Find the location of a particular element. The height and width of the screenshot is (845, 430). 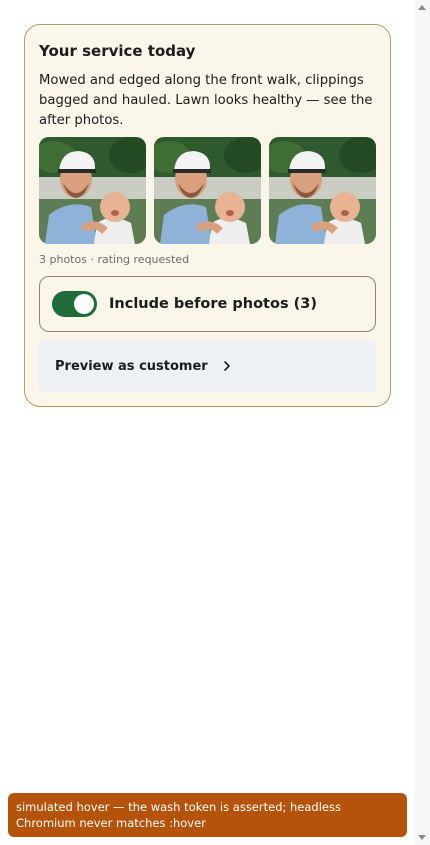

include-before-photos-toggle is located at coordinates (74, 304).